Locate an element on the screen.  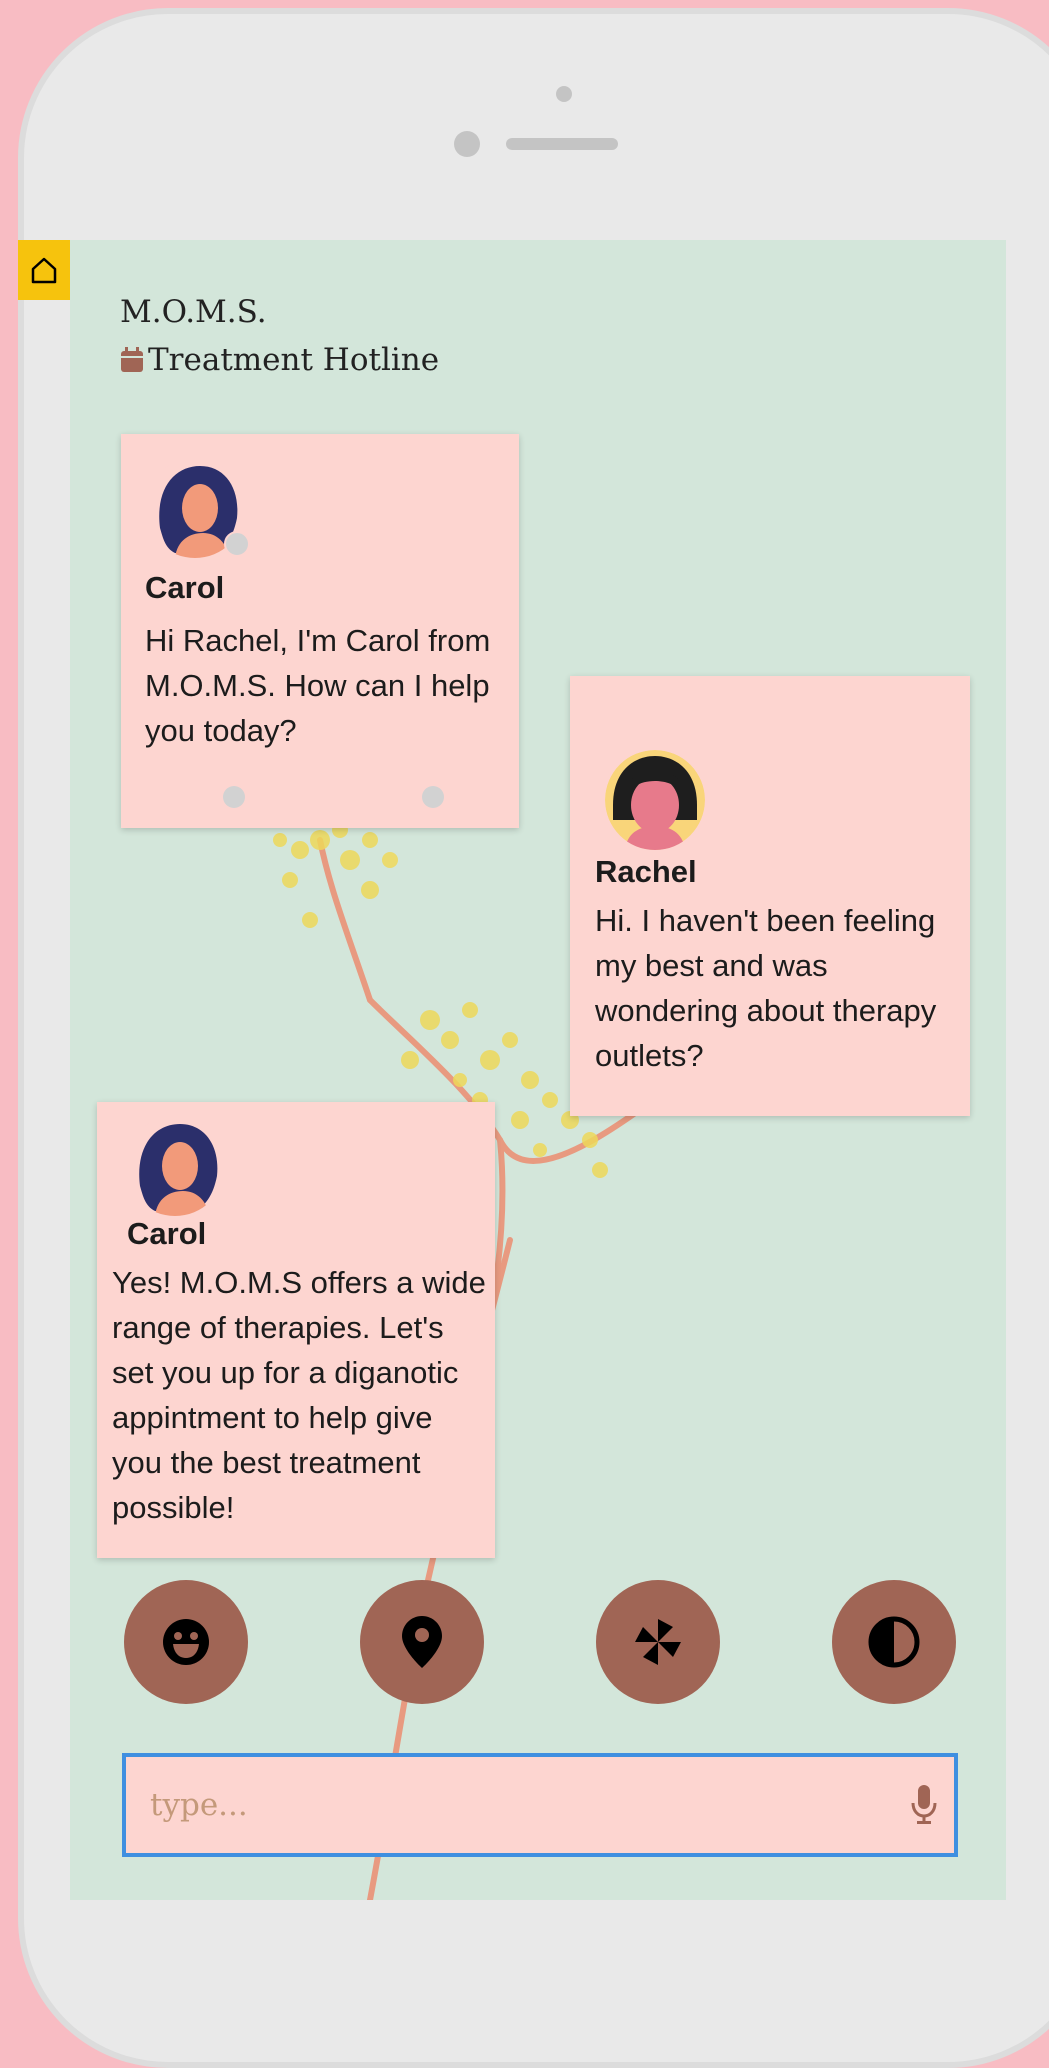
home-icon is located at coordinates (44, 270).